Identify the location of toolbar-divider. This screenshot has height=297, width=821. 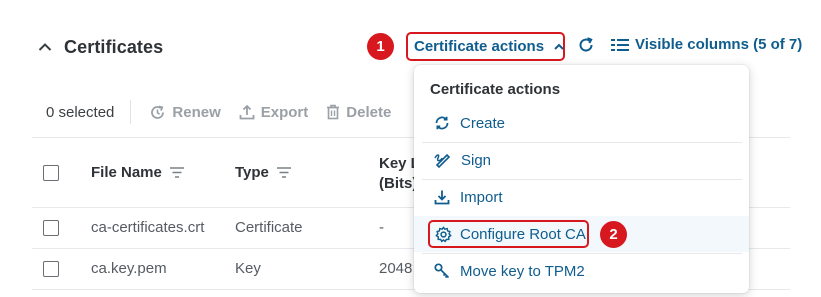
(131, 112).